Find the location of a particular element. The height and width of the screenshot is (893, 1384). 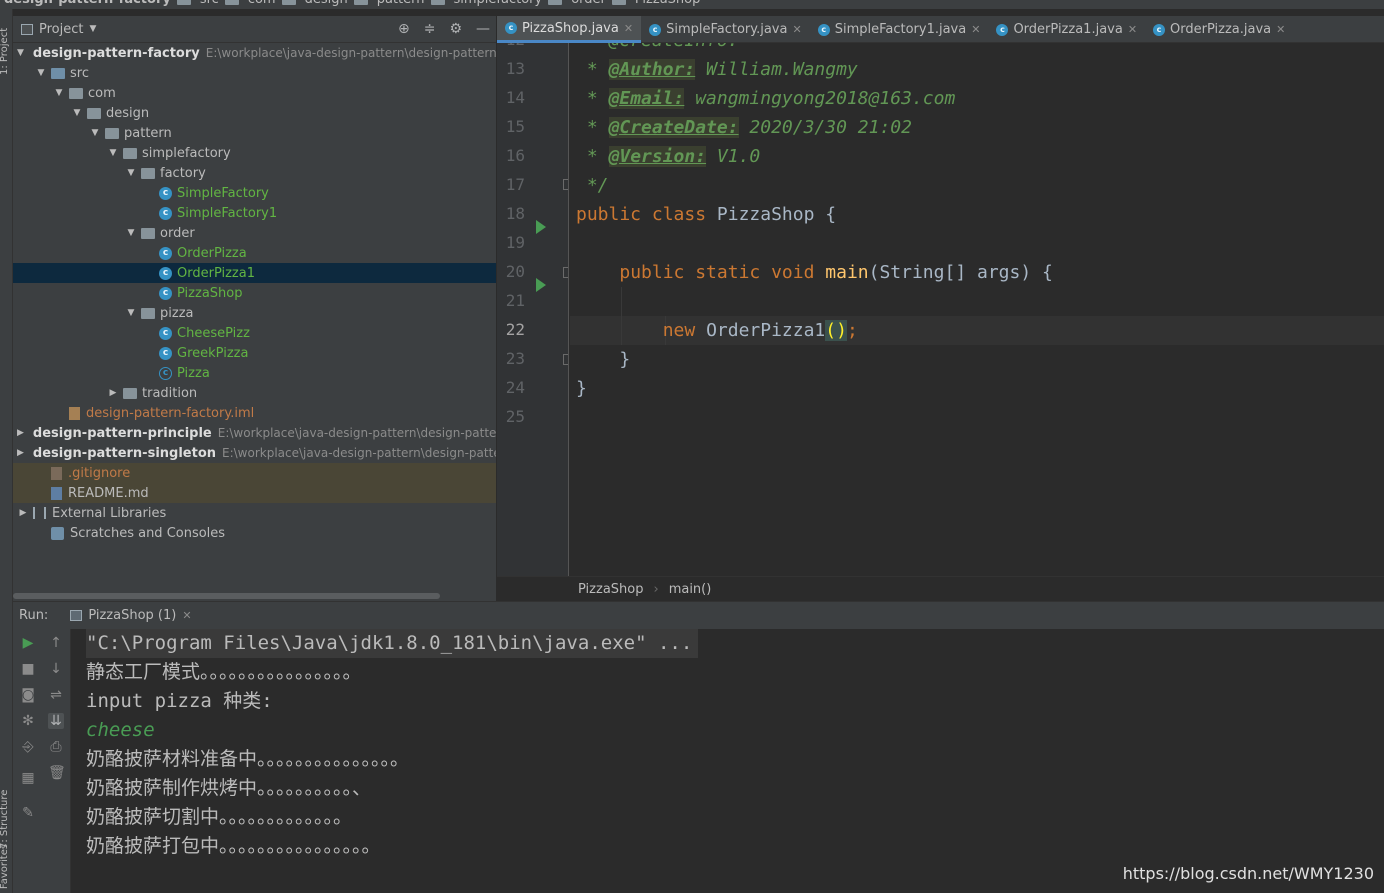

line-number: 17 is located at coordinates (515, 184).